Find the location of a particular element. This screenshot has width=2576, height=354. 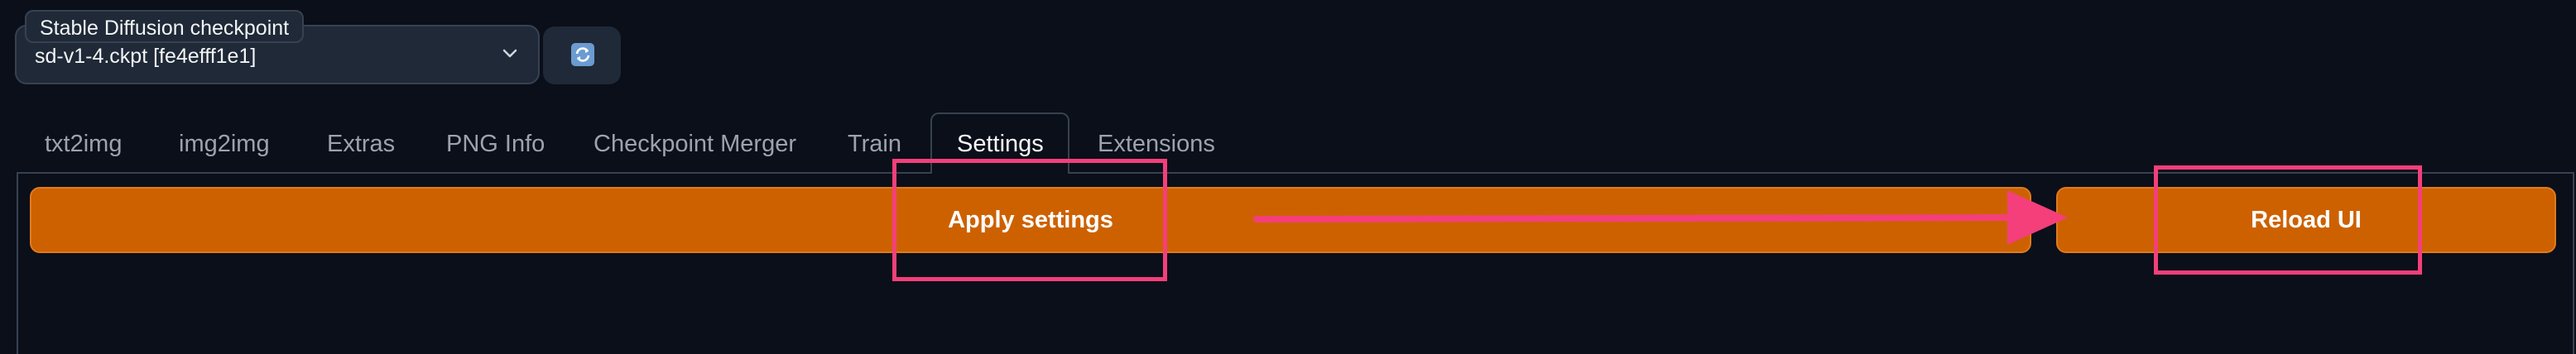

tab-settings: Settings is located at coordinates (1000, 143).